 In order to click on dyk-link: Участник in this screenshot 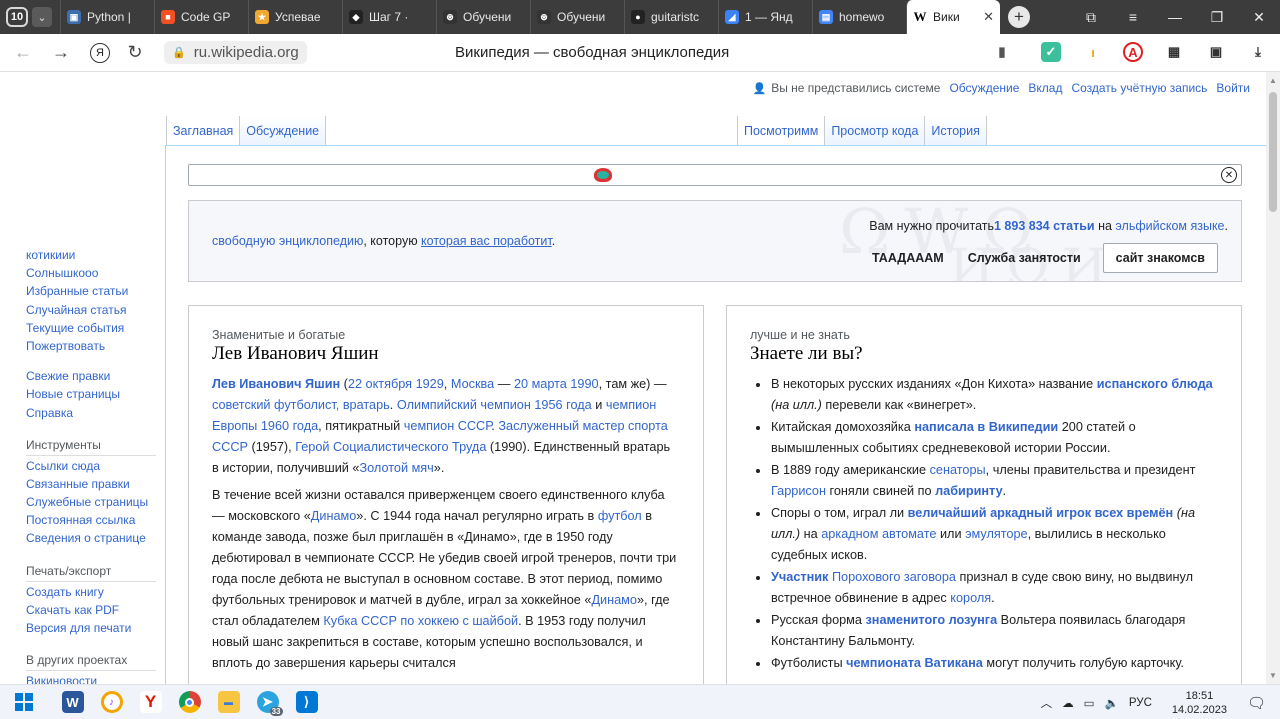, I will do `click(799, 577)`.